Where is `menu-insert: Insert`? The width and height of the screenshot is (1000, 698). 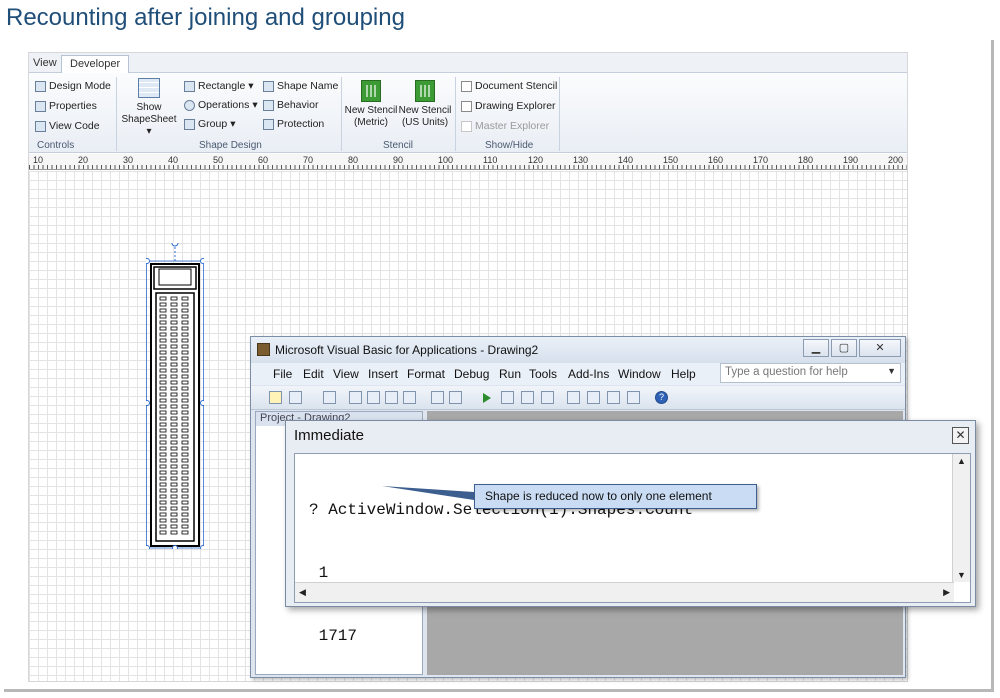
menu-insert: Insert is located at coordinates (383, 374).